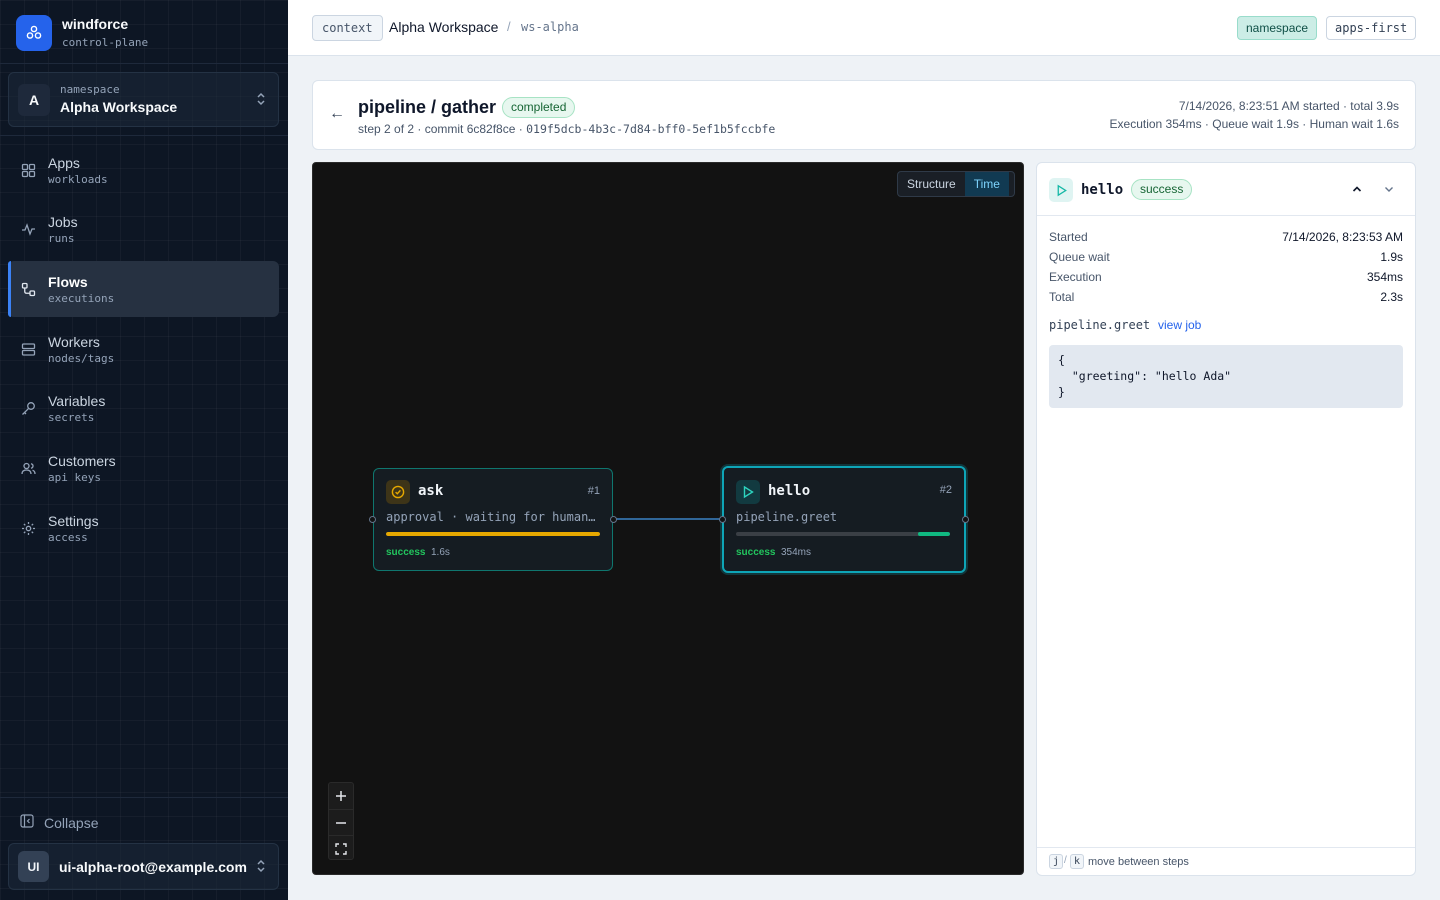 This screenshot has height=900, width=1440. Describe the element at coordinates (1226, 861) in the screenshot. I see `keyboard-hint: j / k move between steps` at that location.